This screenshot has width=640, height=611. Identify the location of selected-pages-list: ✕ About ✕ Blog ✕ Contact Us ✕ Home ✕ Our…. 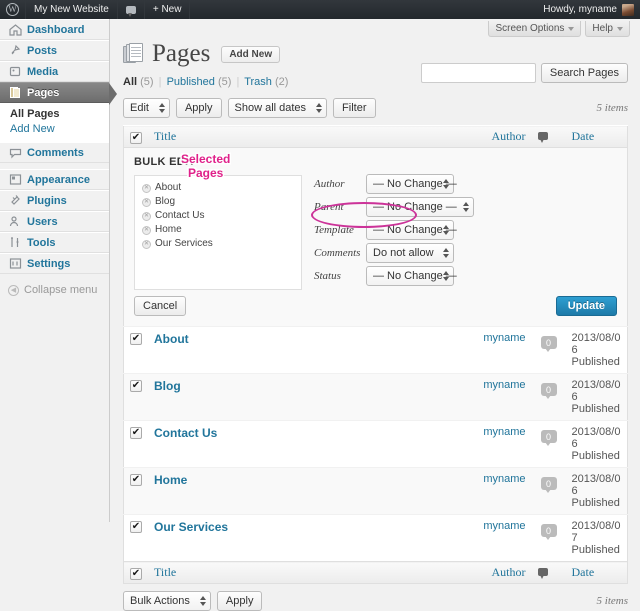
(218, 232).